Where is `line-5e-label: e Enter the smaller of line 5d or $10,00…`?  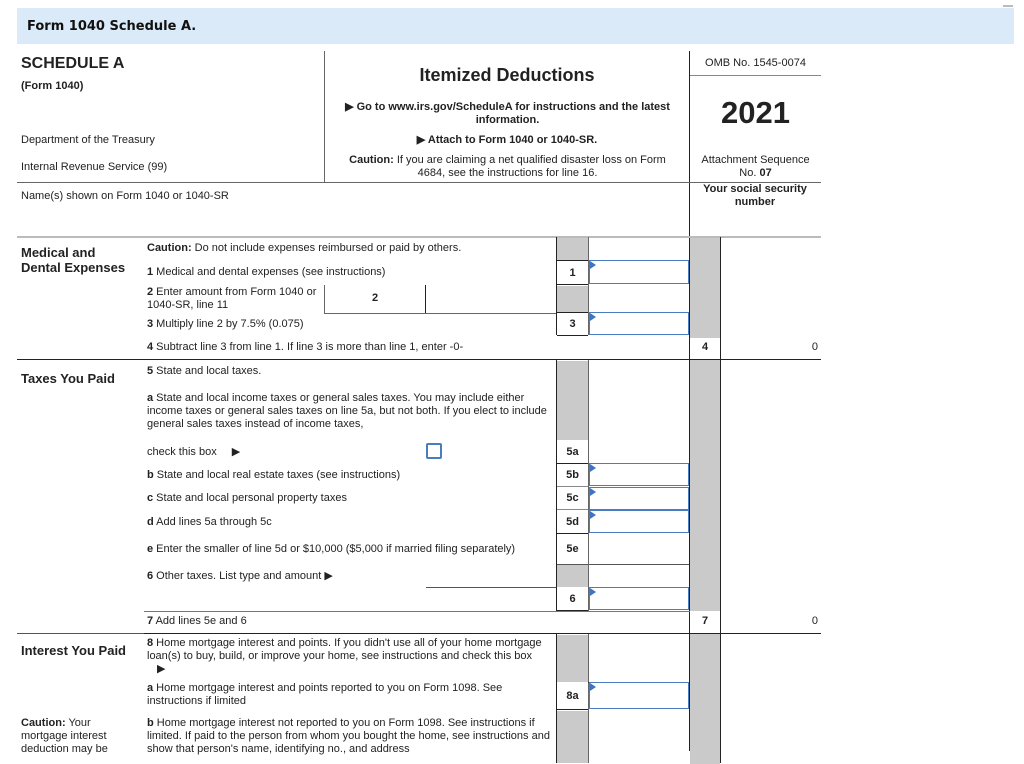
line-5e-label: e Enter the smaller of line 5d or $10,00… is located at coordinates (331, 549).